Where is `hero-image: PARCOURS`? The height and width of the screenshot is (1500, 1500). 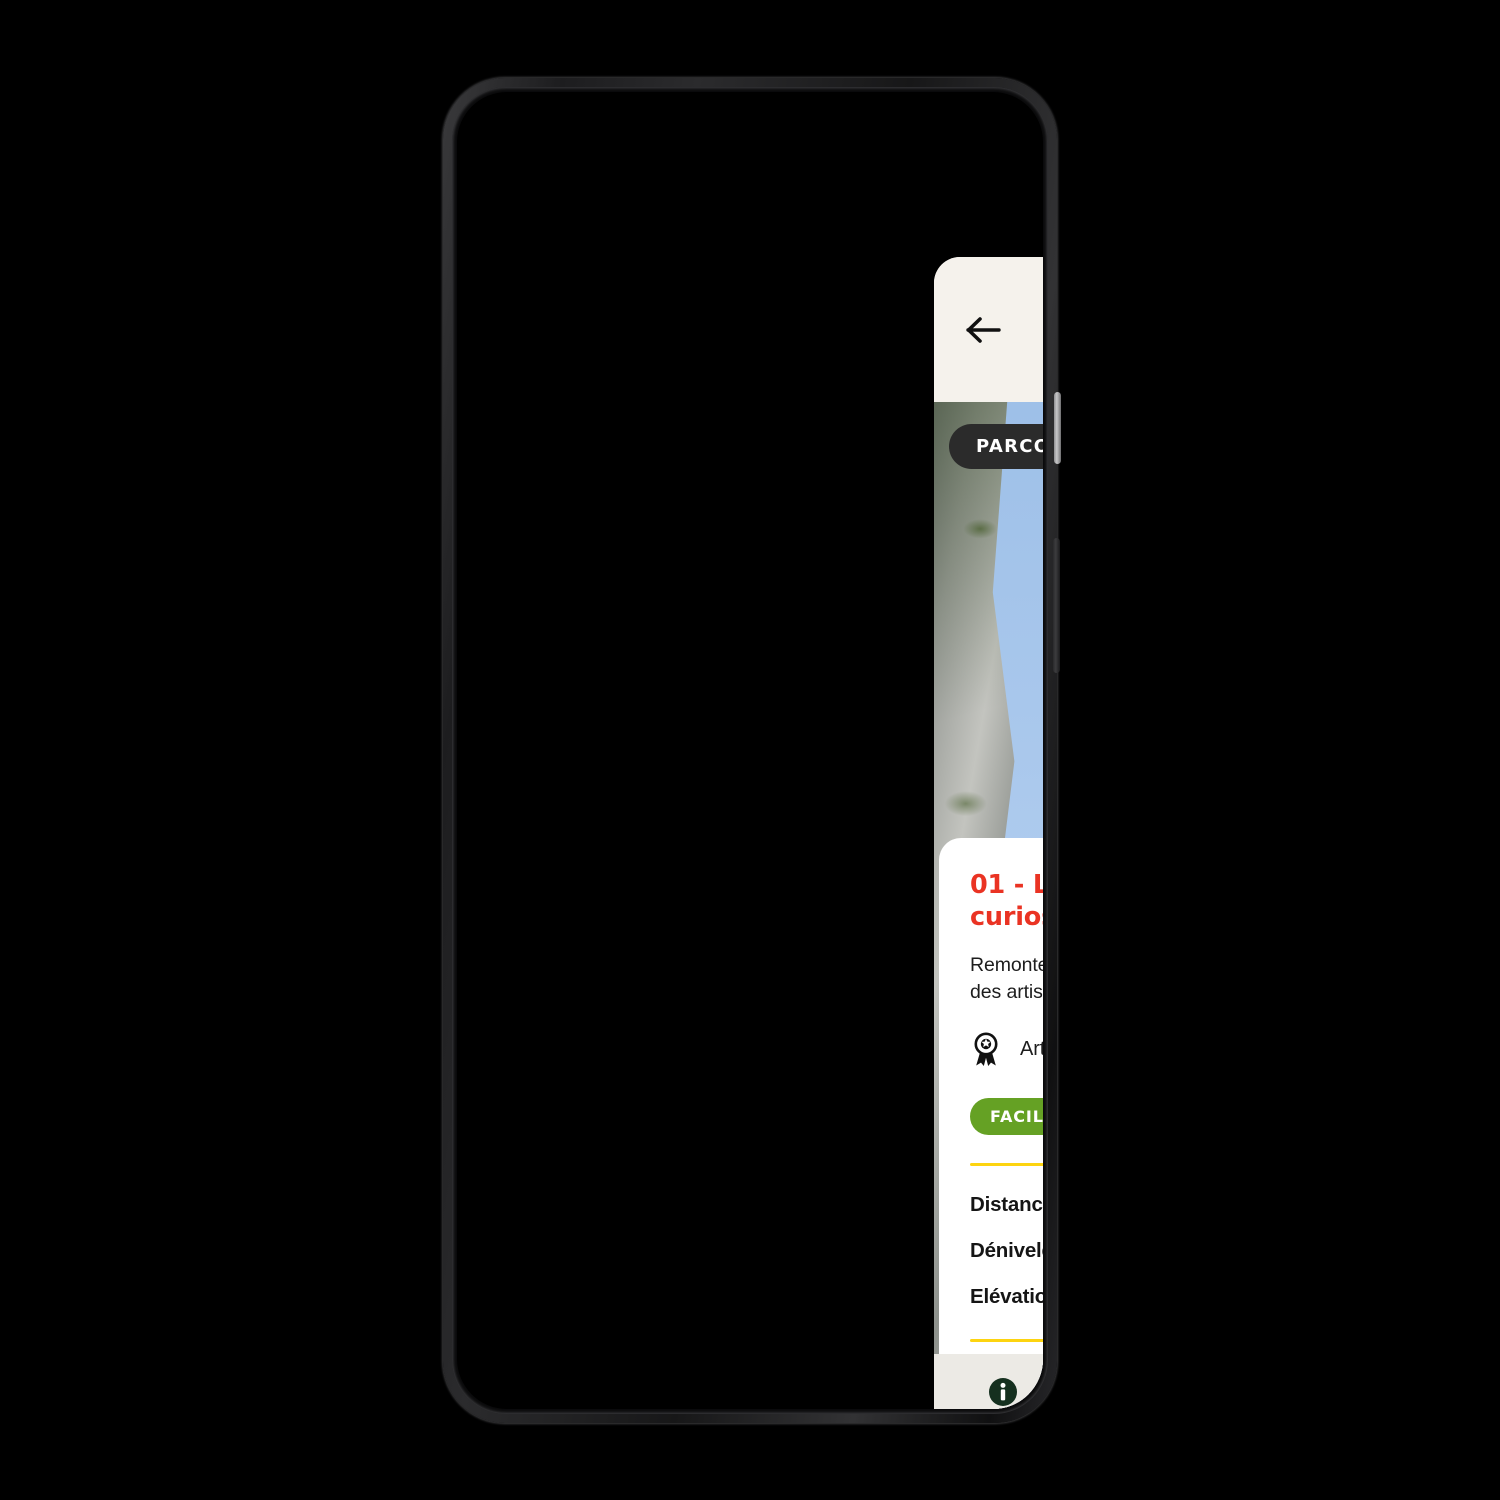 hero-image: PARCOURS is located at coordinates (988, 905).